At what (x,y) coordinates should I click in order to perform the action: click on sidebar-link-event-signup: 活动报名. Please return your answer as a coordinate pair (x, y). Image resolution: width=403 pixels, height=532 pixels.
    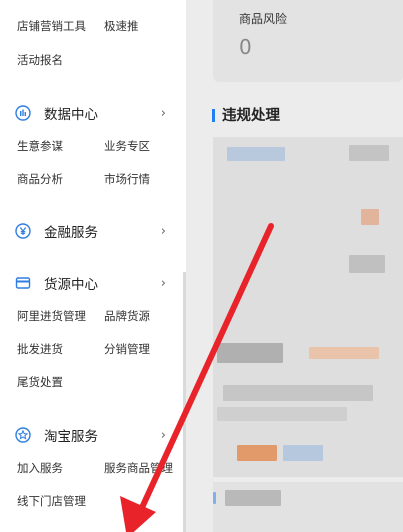
    Looking at the image, I should click on (40, 60).